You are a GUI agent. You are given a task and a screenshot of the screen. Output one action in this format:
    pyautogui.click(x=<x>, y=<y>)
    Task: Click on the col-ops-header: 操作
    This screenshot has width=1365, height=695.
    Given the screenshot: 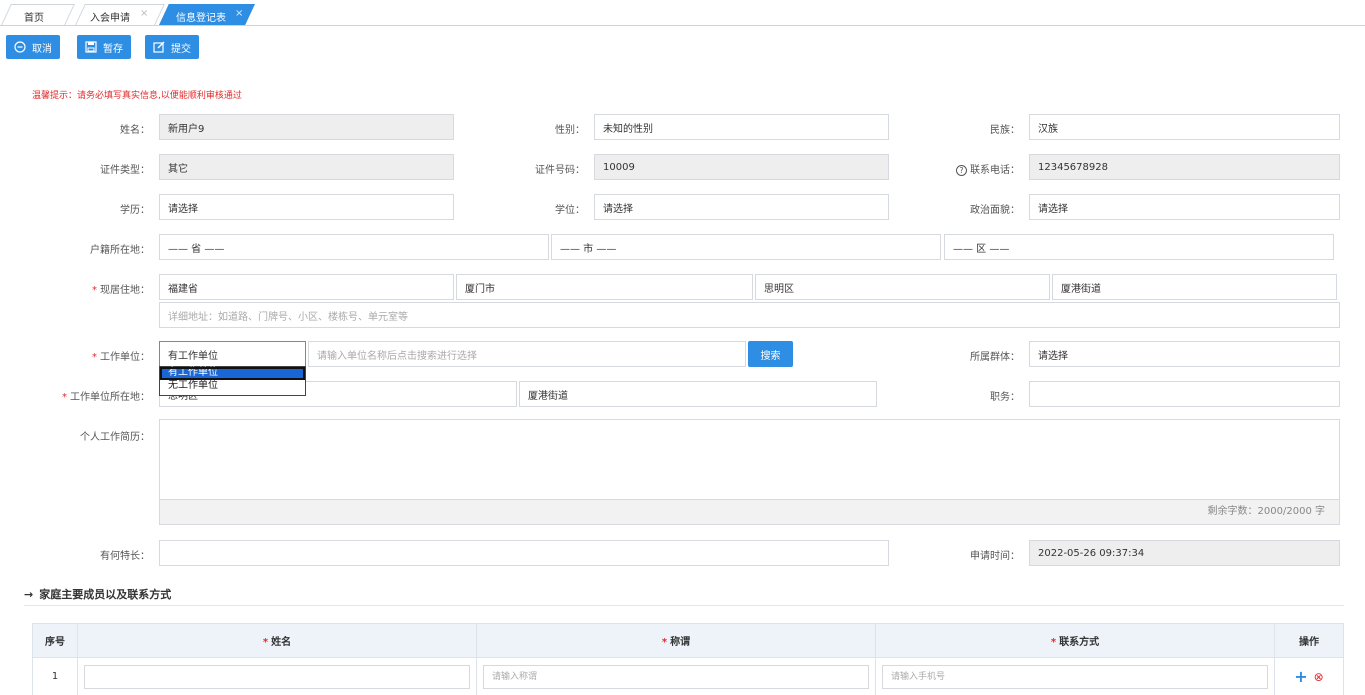 What is the action you would take?
    pyautogui.click(x=1309, y=640)
    